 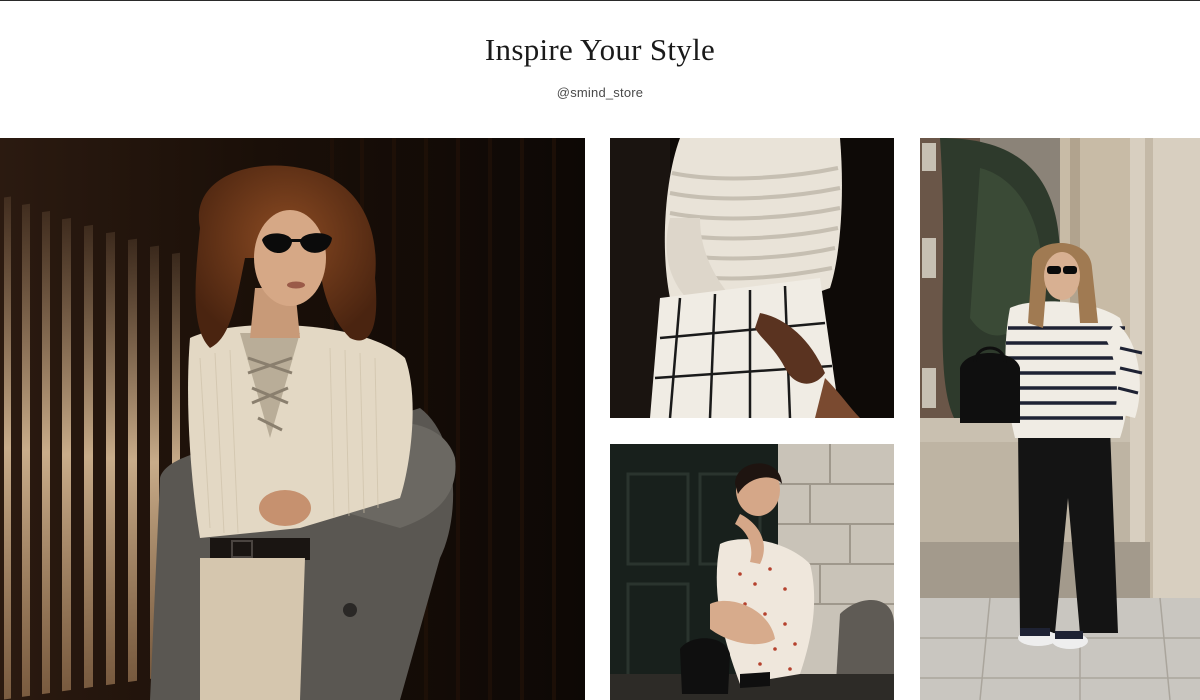 I want to click on striped-light-sweater-plaid-skirt-photo, so click(x=752, y=278).